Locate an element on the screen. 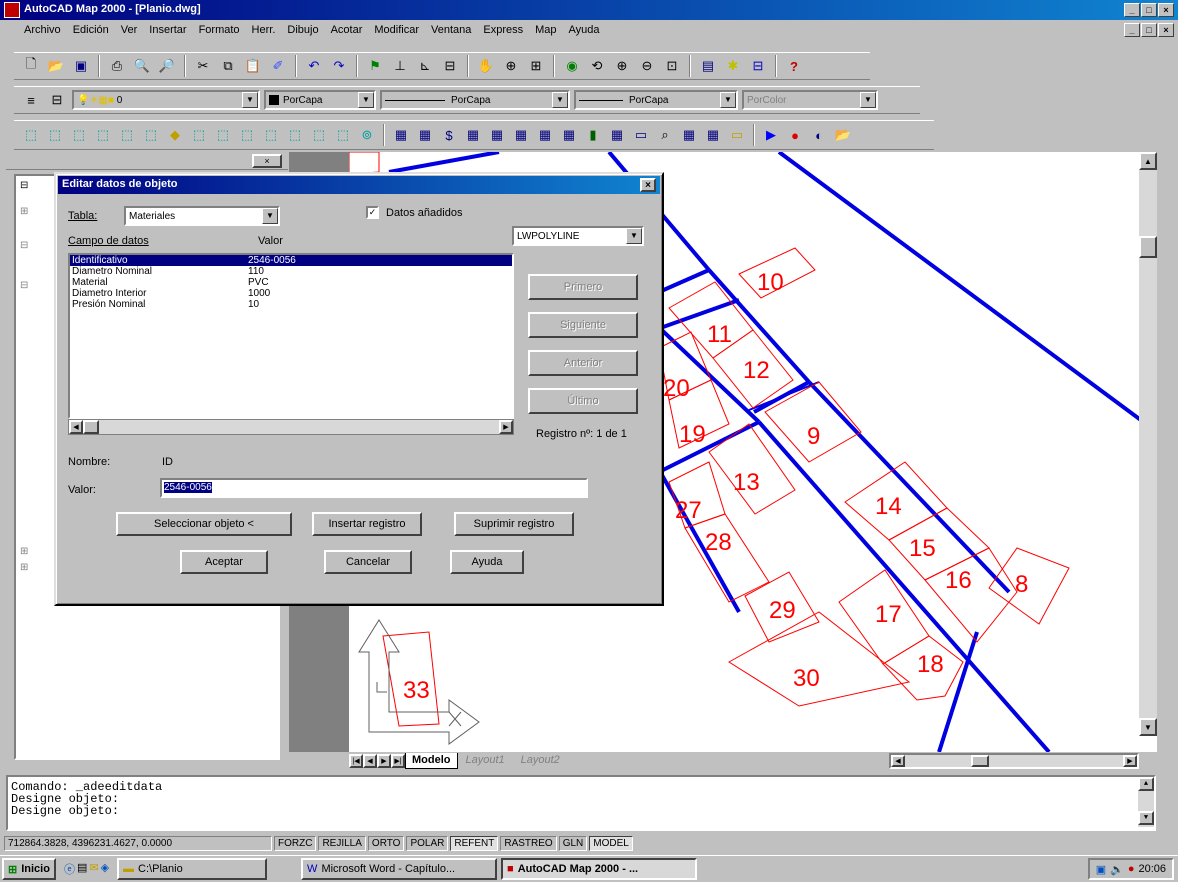 This screenshot has height=882, width=1178. menu-modify: Modificar is located at coordinates (396, 32).